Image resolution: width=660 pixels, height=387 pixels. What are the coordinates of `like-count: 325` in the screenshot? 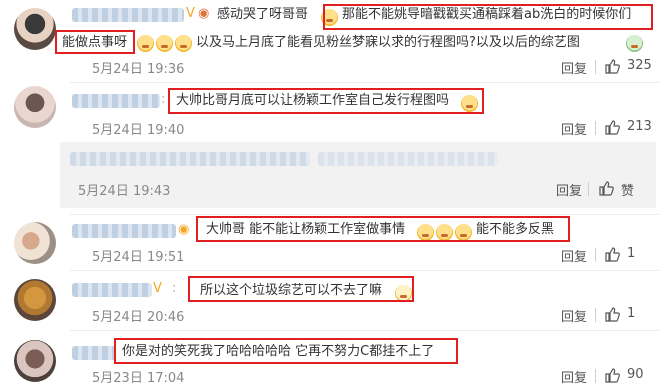 It's located at (639, 65).